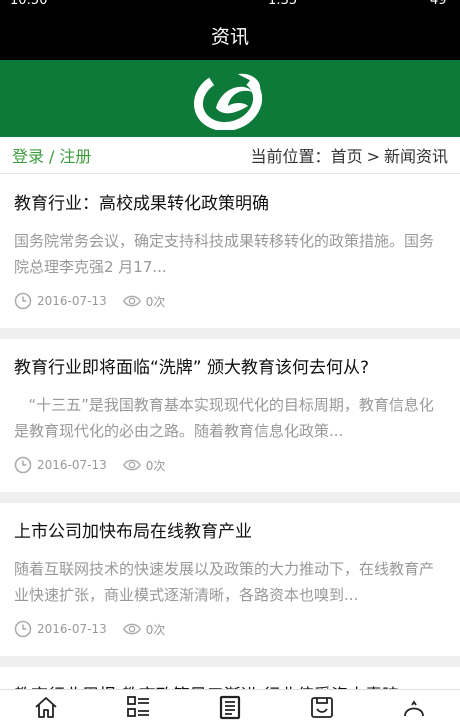 The height and width of the screenshot is (722, 460). I want to click on tab-category, so click(138, 706).